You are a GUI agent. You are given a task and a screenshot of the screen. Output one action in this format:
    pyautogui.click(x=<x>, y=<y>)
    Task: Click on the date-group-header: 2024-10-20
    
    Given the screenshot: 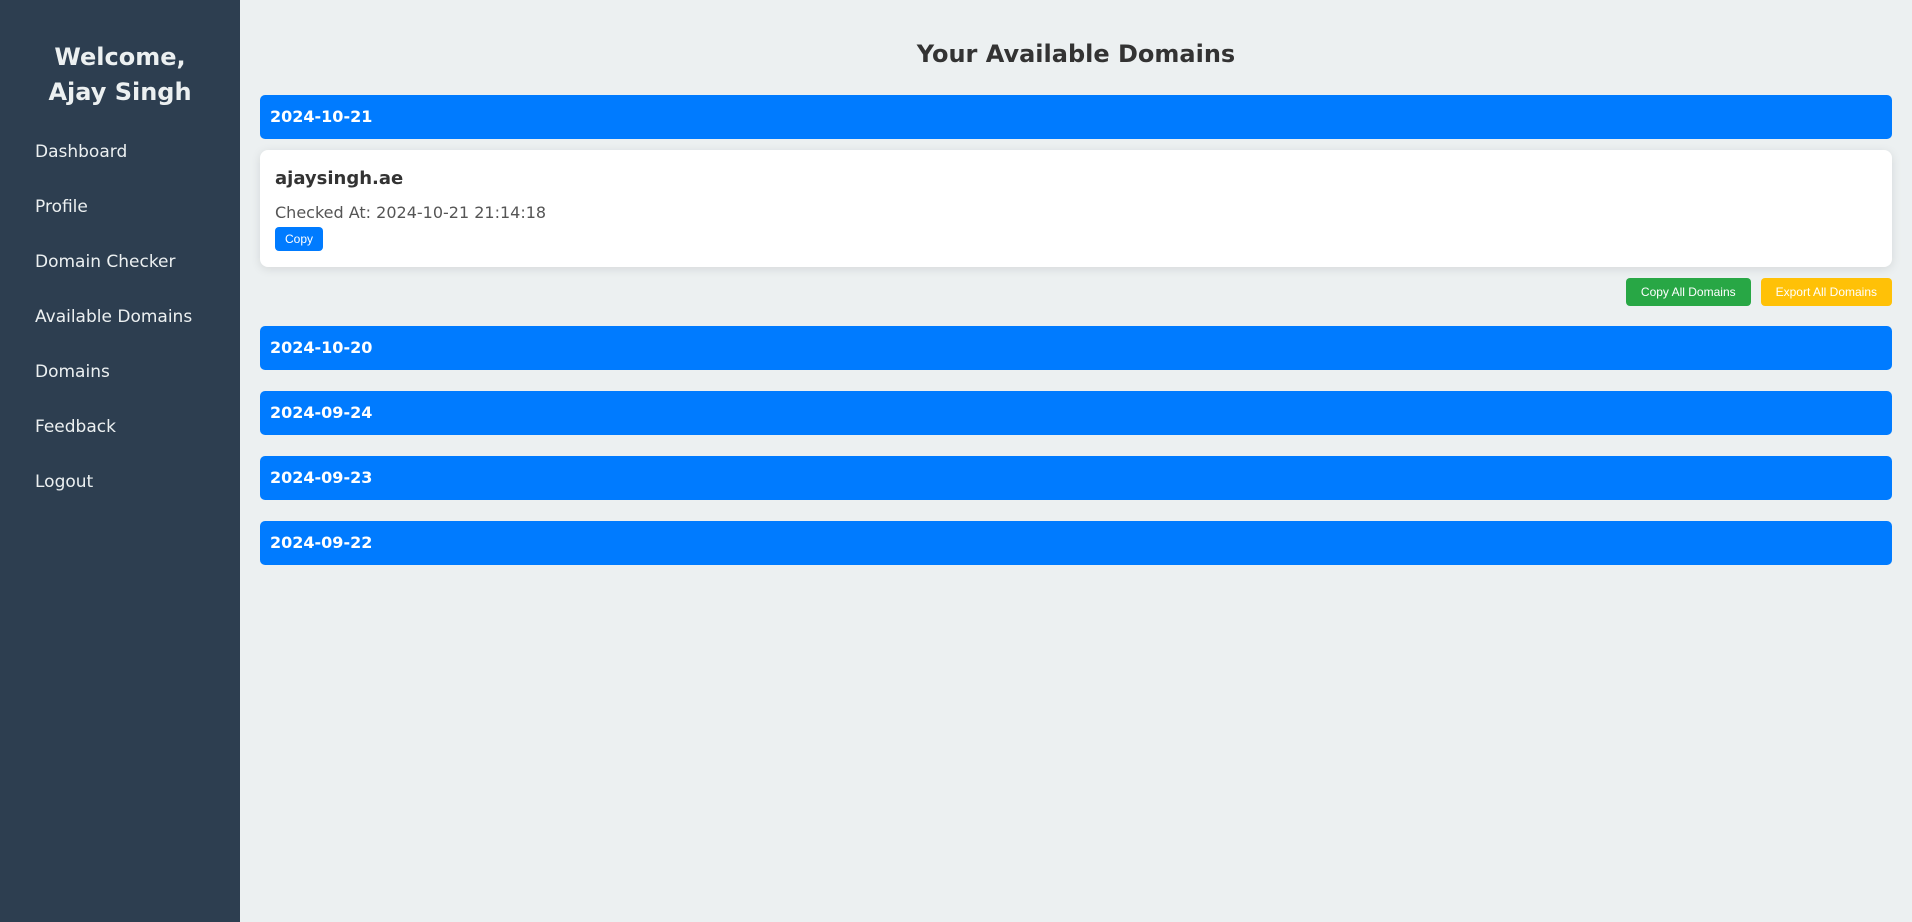 What is the action you would take?
    pyautogui.click(x=1076, y=348)
    